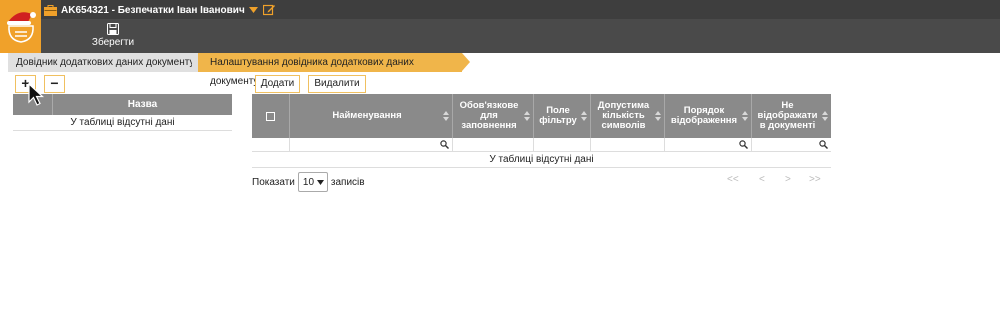  Describe the element at coordinates (104, 62) in the screenshot. I see `breadcrumb-item-directory: Довідник додаткових даних документу` at that location.